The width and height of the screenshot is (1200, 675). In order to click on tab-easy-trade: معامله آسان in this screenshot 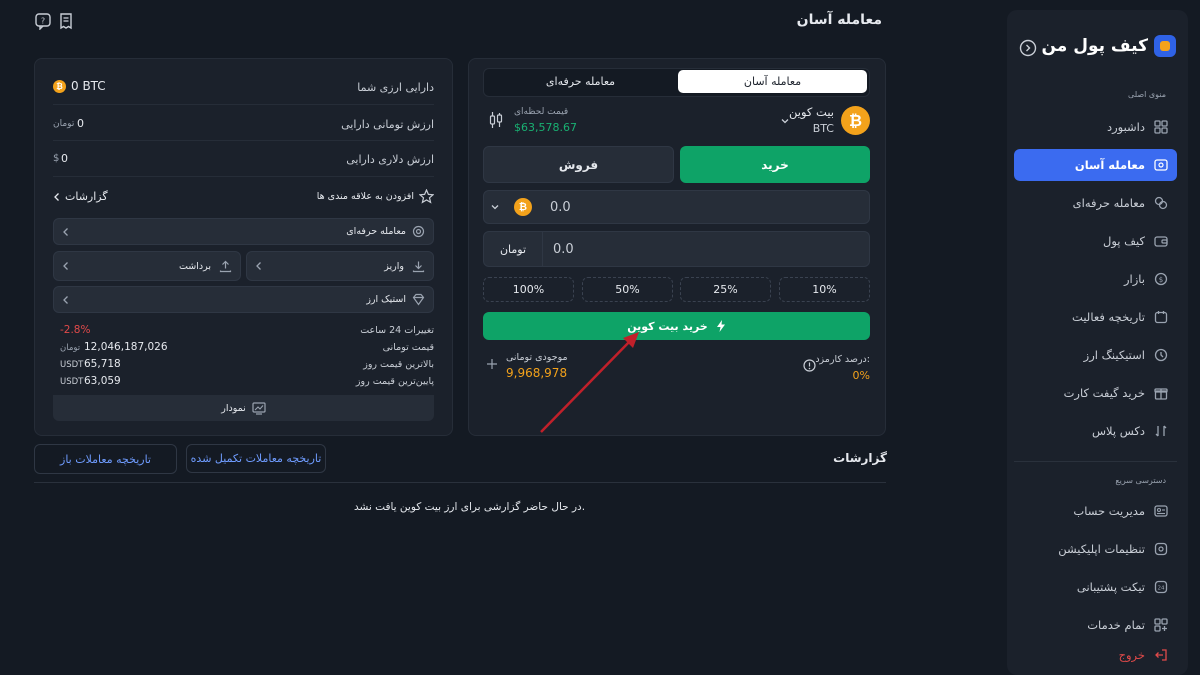, I will do `click(772, 81)`.